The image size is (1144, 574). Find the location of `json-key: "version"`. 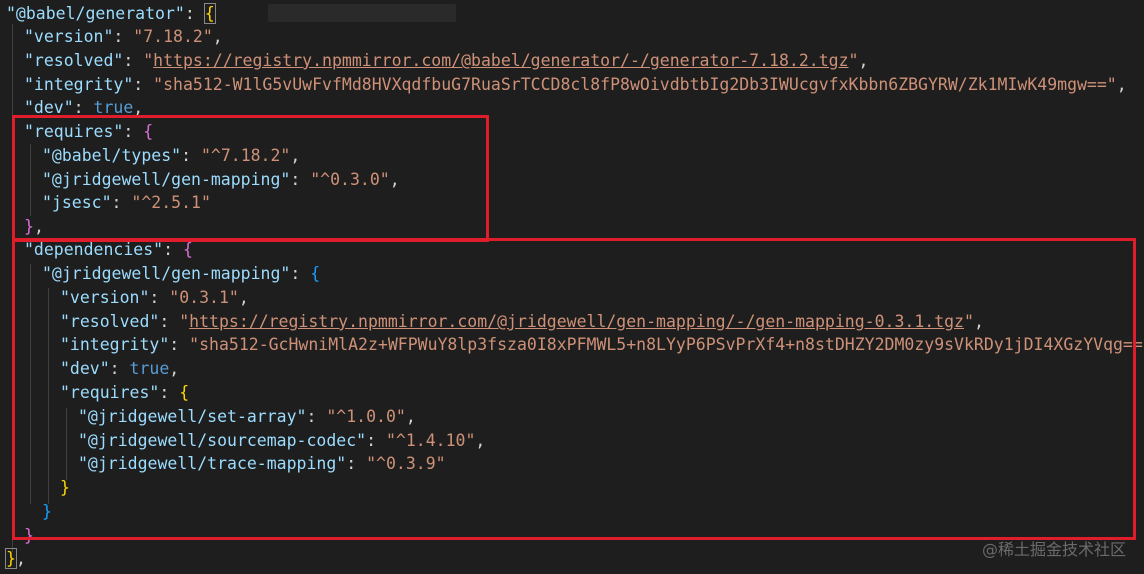

json-key: "version" is located at coordinates (69, 36).